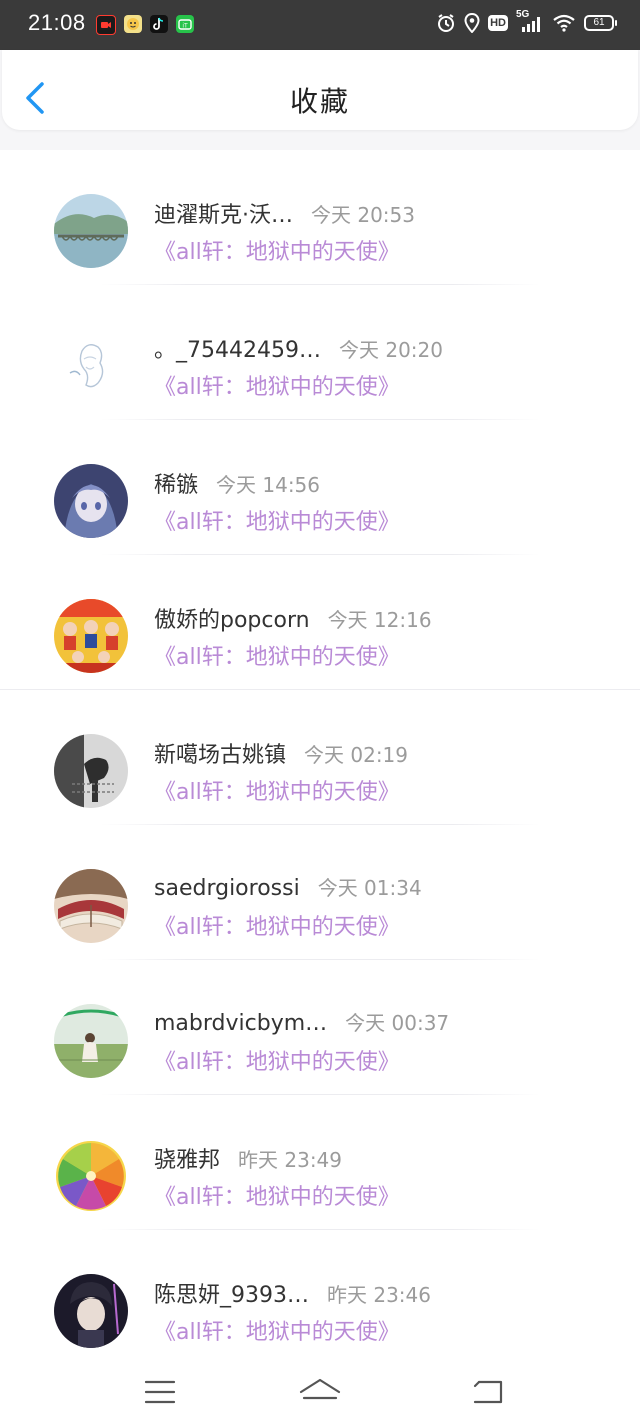 Image resolution: width=640 pixels, height=1427 pixels. I want to click on item-meta: mabrdvicbym… 今天 00:37, so click(301, 1021).